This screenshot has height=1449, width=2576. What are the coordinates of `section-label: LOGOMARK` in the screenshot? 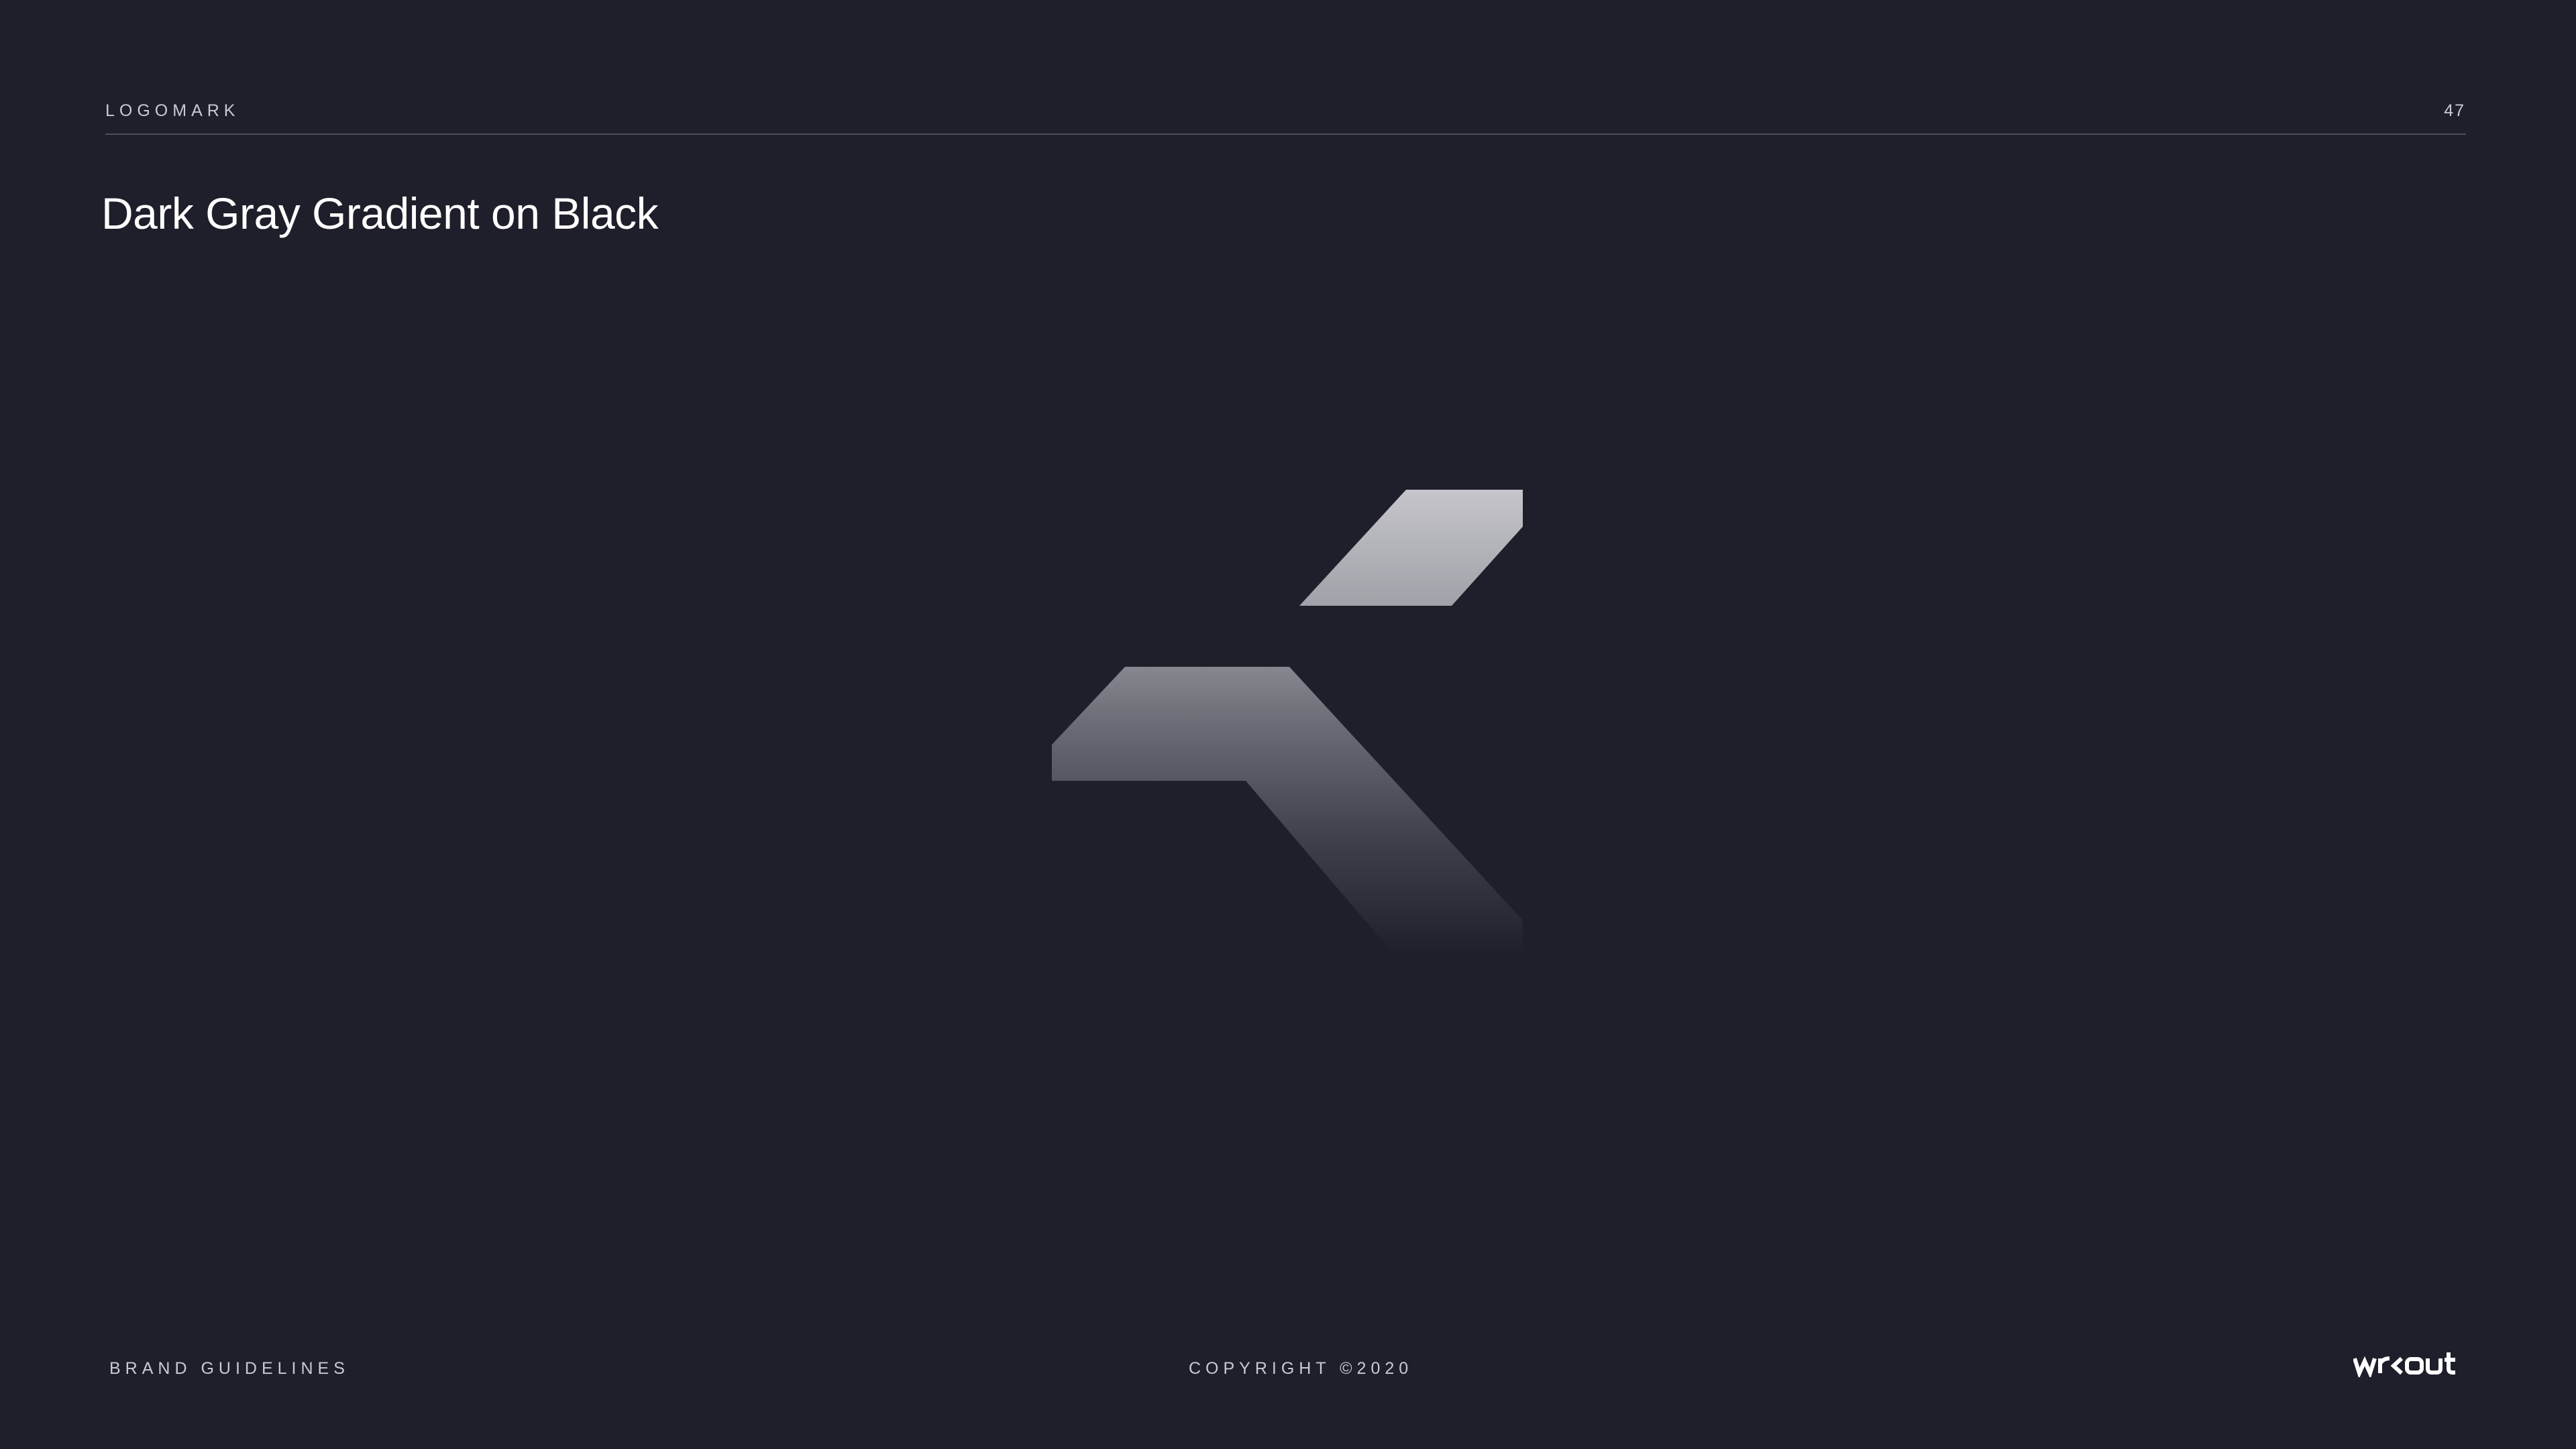 It's located at (172, 110).